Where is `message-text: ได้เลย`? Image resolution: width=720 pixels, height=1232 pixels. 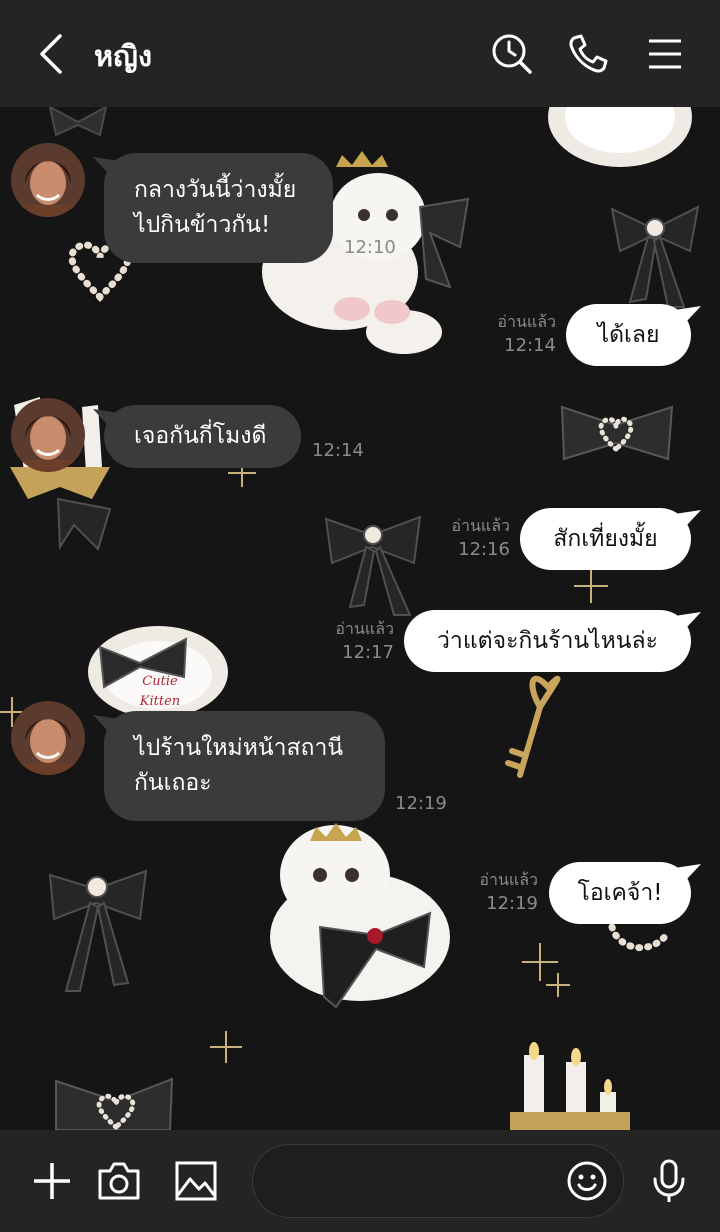
message-text: ได้เลย is located at coordinates (628, 334).